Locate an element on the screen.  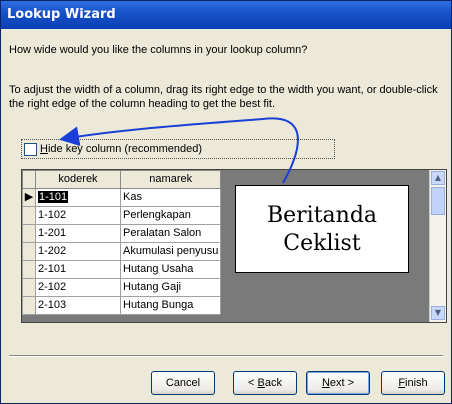
next-button: Next > is located at coordinates (338, 383).